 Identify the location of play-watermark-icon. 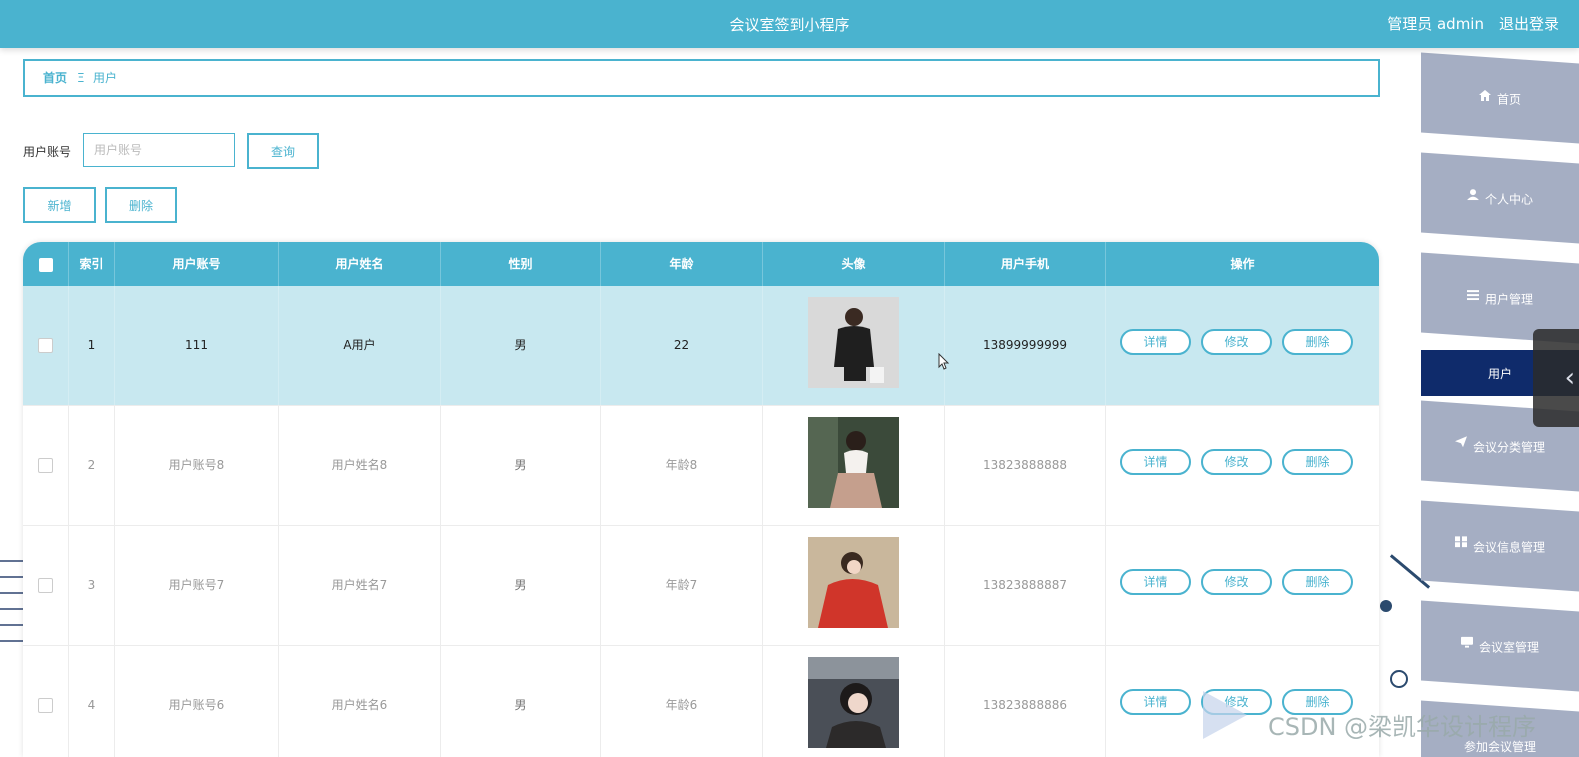
(1225, 715).